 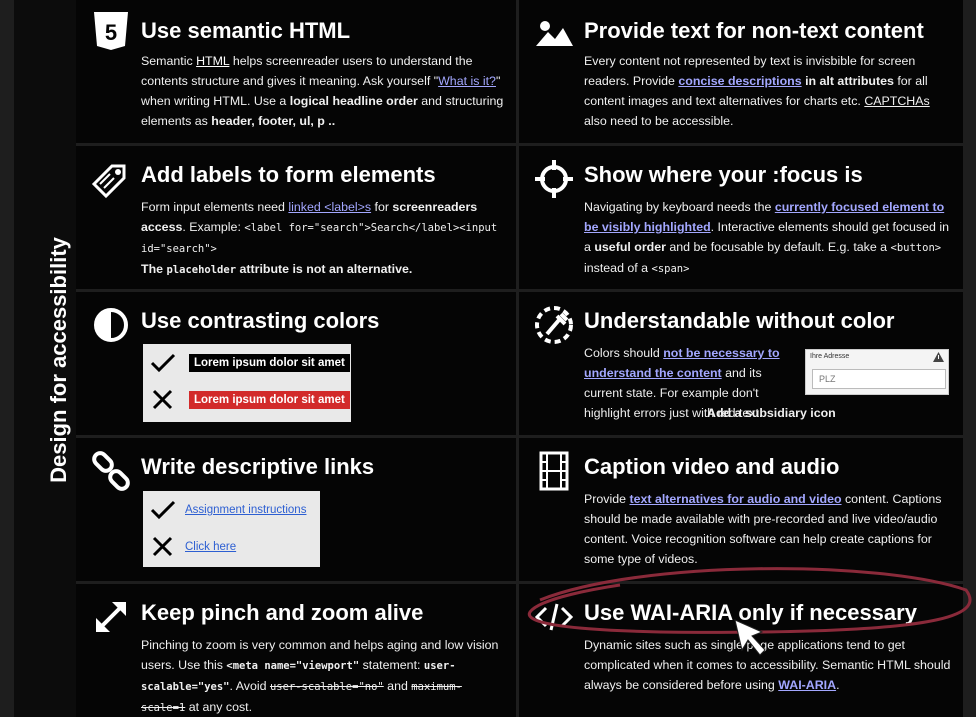 I want to click on cursor-icon, so click(x=750, y=637).